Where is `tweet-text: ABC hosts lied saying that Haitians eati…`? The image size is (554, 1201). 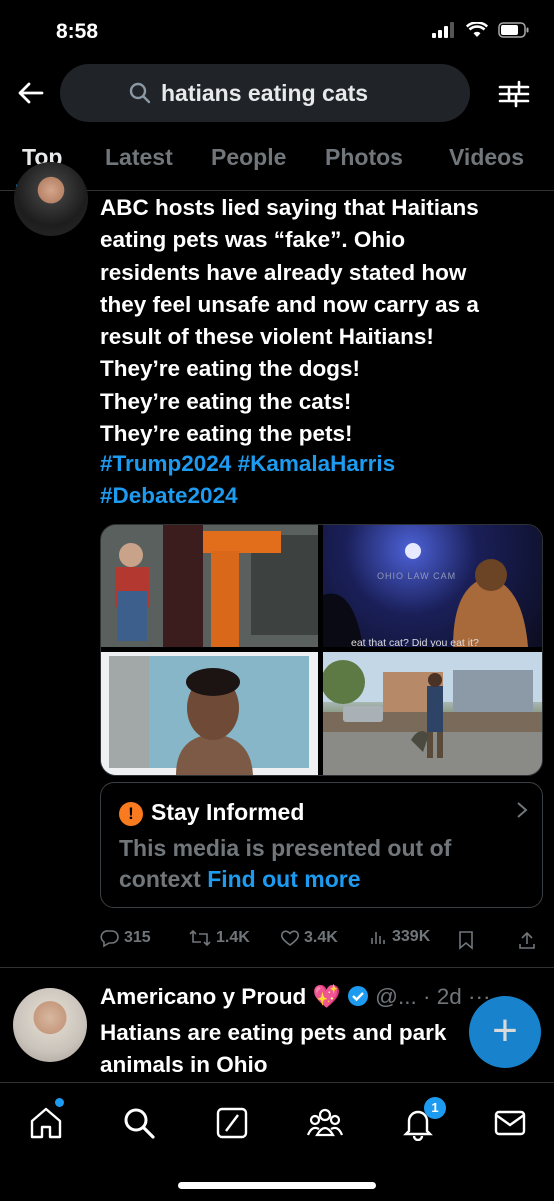
tweet-text: ABC hosts lied saying that Haitians eati… is located at coordinates (289, 321).